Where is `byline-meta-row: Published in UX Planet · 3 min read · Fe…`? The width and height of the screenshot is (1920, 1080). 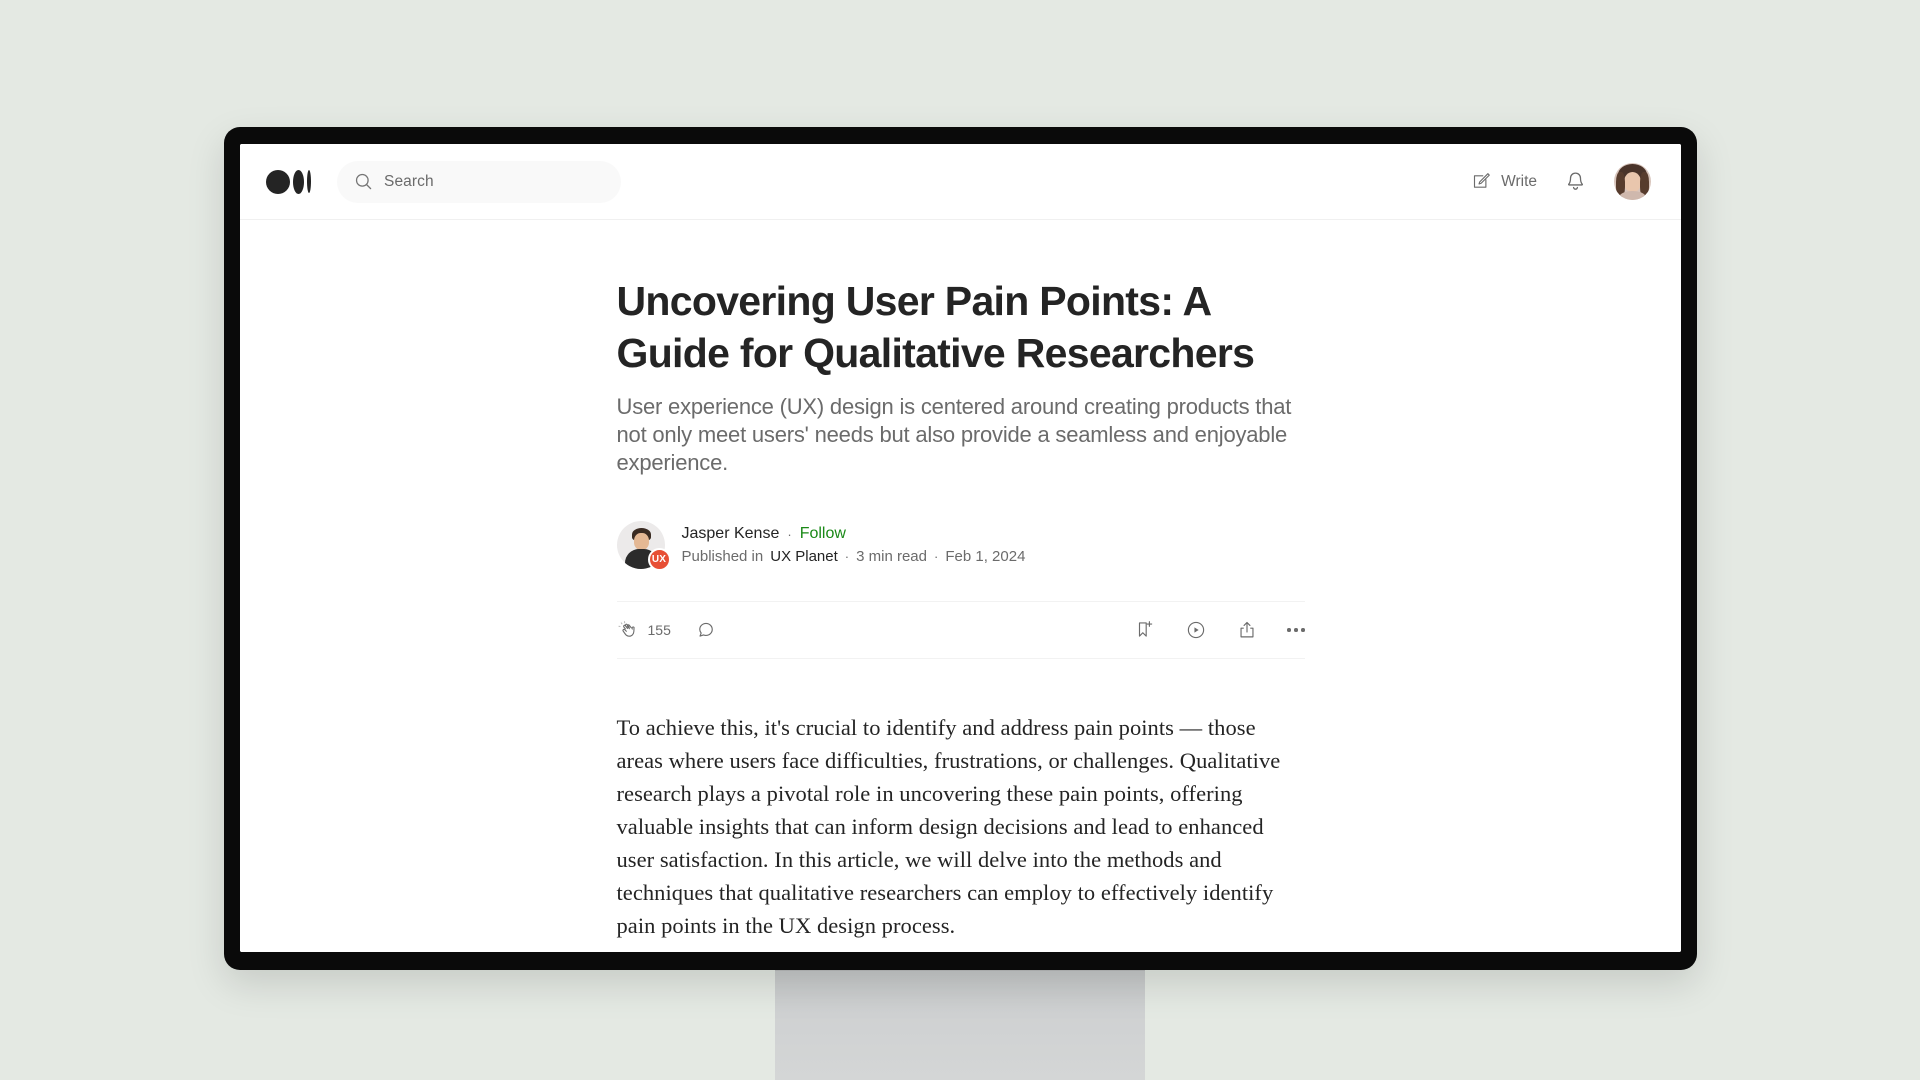
byline-meta-row: Published in UX Planet · 3 min read · Fe… is located at coordinates (854, 556).